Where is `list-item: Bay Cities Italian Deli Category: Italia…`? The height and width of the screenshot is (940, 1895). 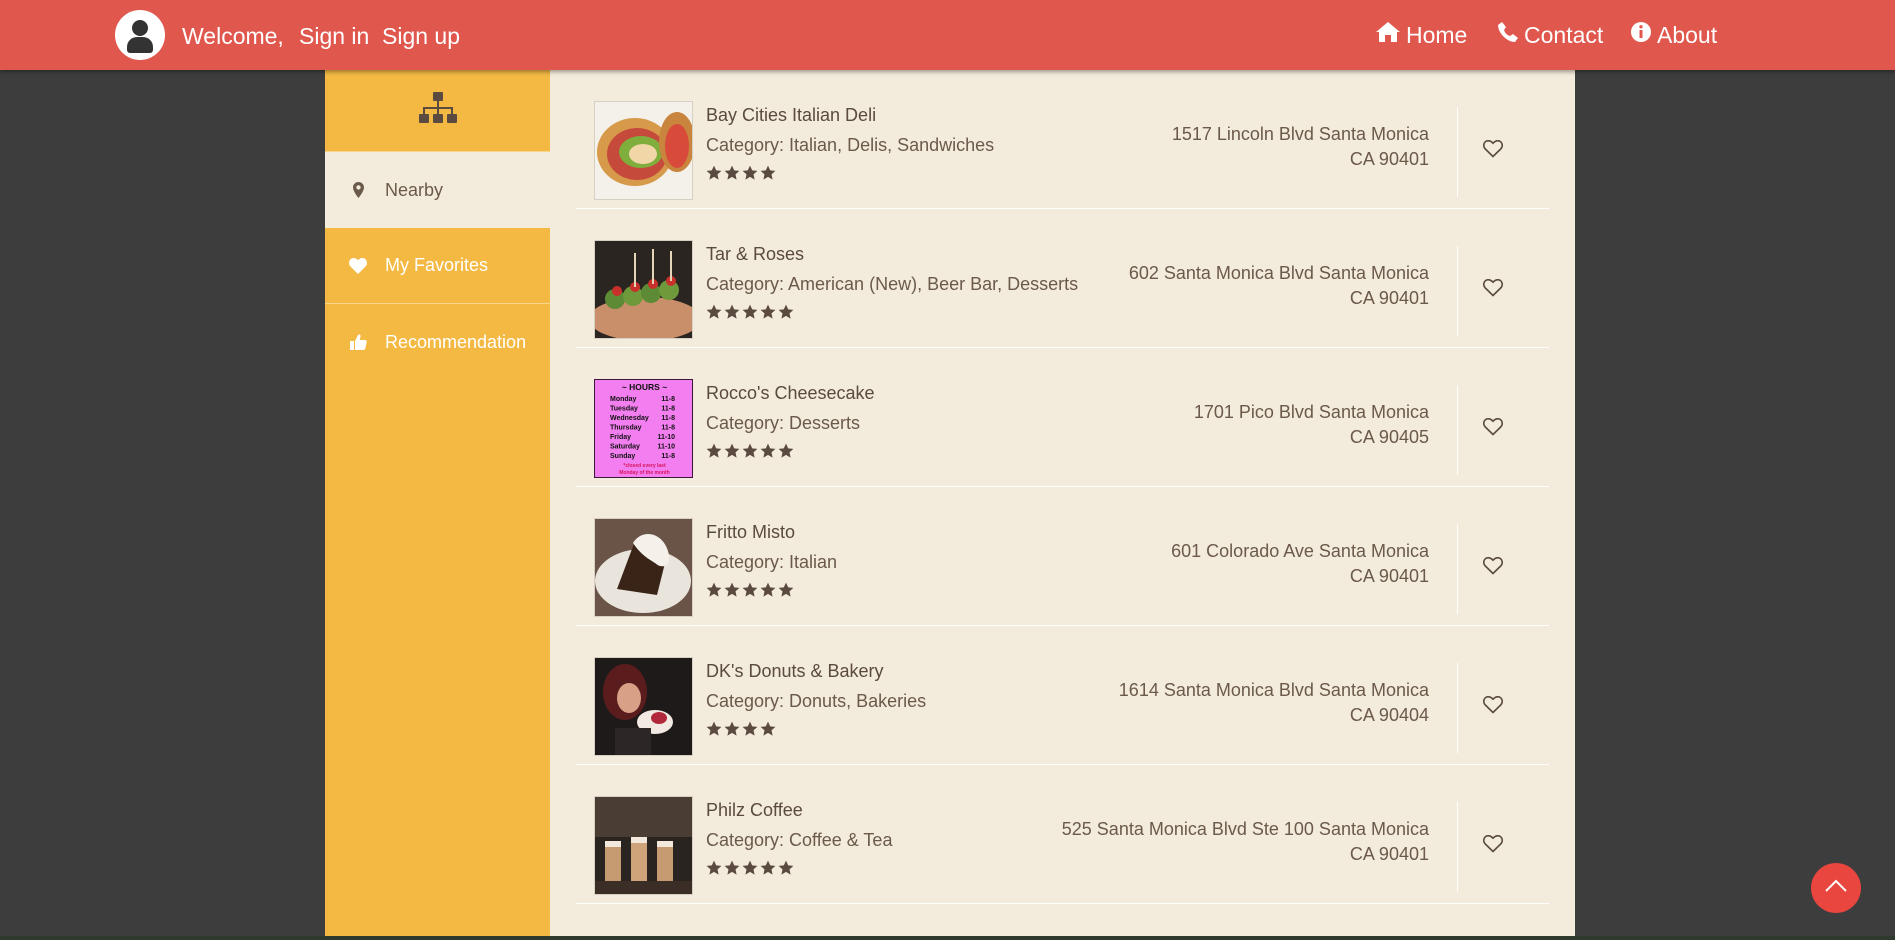 list-item: Bay Cities Italian Deli Category: Italia… is located at coordinates (1062, 139).